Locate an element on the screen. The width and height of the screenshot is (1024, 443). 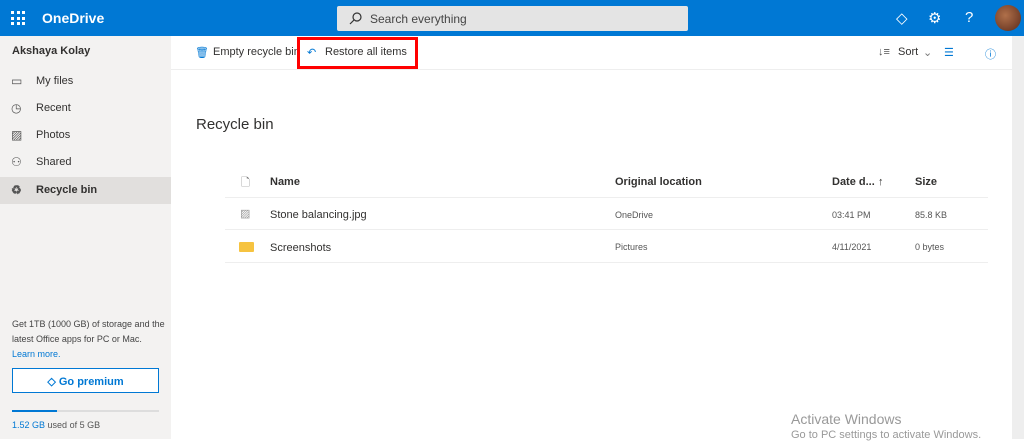
settings-gear-icon: ⚙ is located at coordinates (934, 18).